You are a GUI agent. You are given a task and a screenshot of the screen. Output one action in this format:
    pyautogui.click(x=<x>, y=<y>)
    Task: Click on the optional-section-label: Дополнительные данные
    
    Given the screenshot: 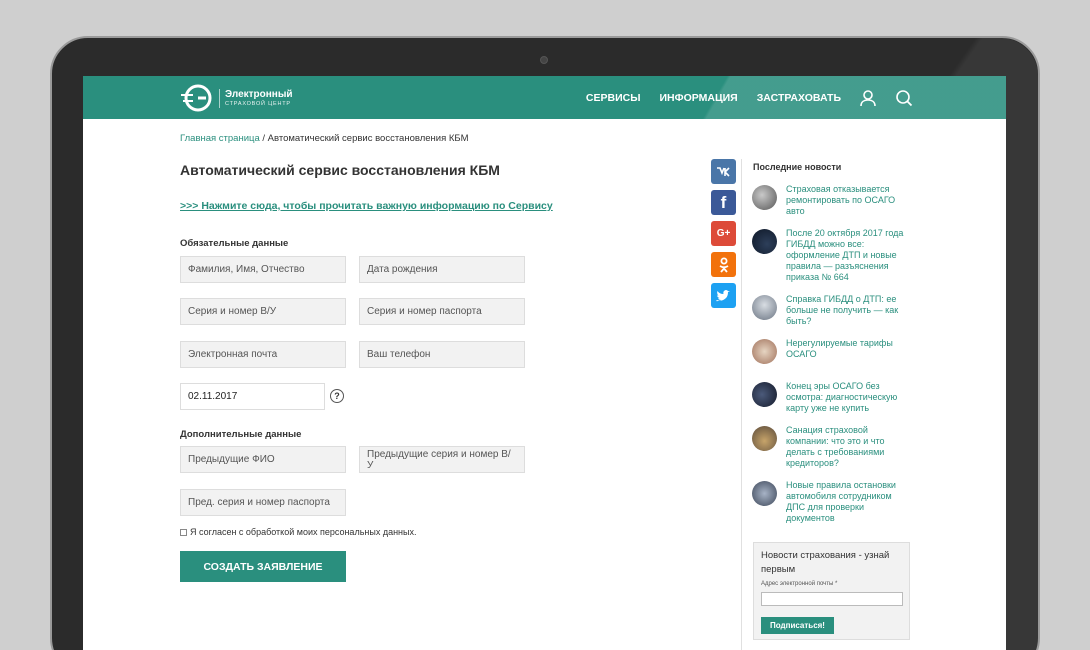 What is the action you would take?
    pyautogui.click(x=241, y=434)
    